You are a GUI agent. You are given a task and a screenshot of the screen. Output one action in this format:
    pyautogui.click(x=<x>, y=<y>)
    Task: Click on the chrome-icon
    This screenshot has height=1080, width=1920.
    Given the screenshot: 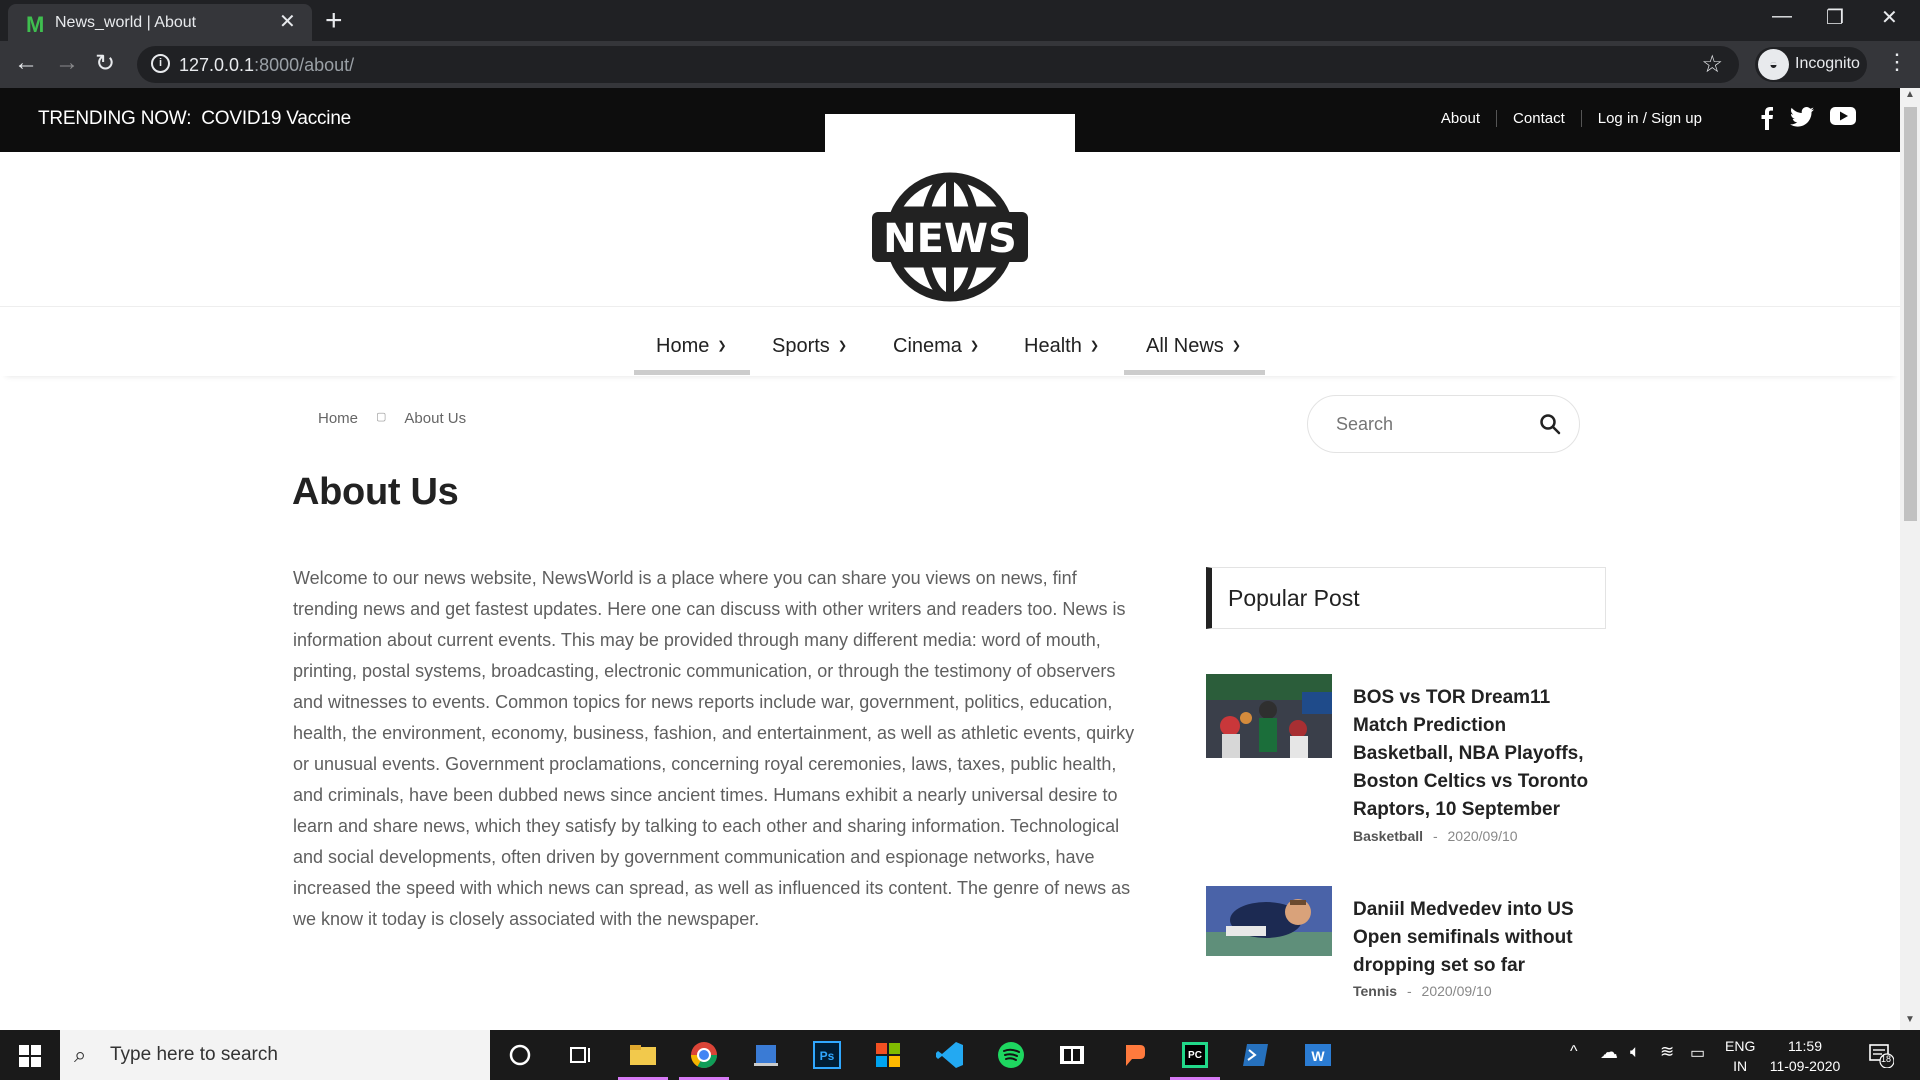 What is the action you would take?
    pyautogui.click(x=704, y=1055)
    